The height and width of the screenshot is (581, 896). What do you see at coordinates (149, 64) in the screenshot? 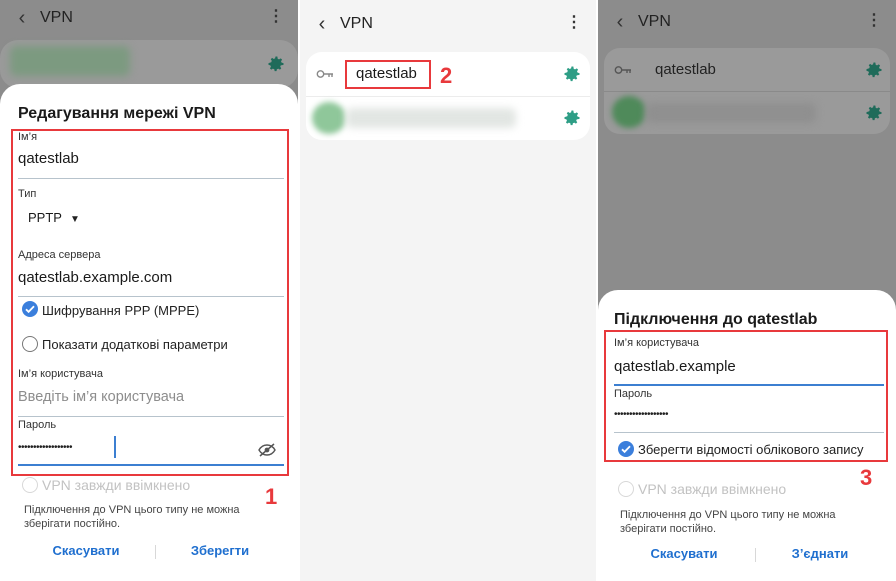
I see `vpn-list-card` at bounding box center [149, 64].